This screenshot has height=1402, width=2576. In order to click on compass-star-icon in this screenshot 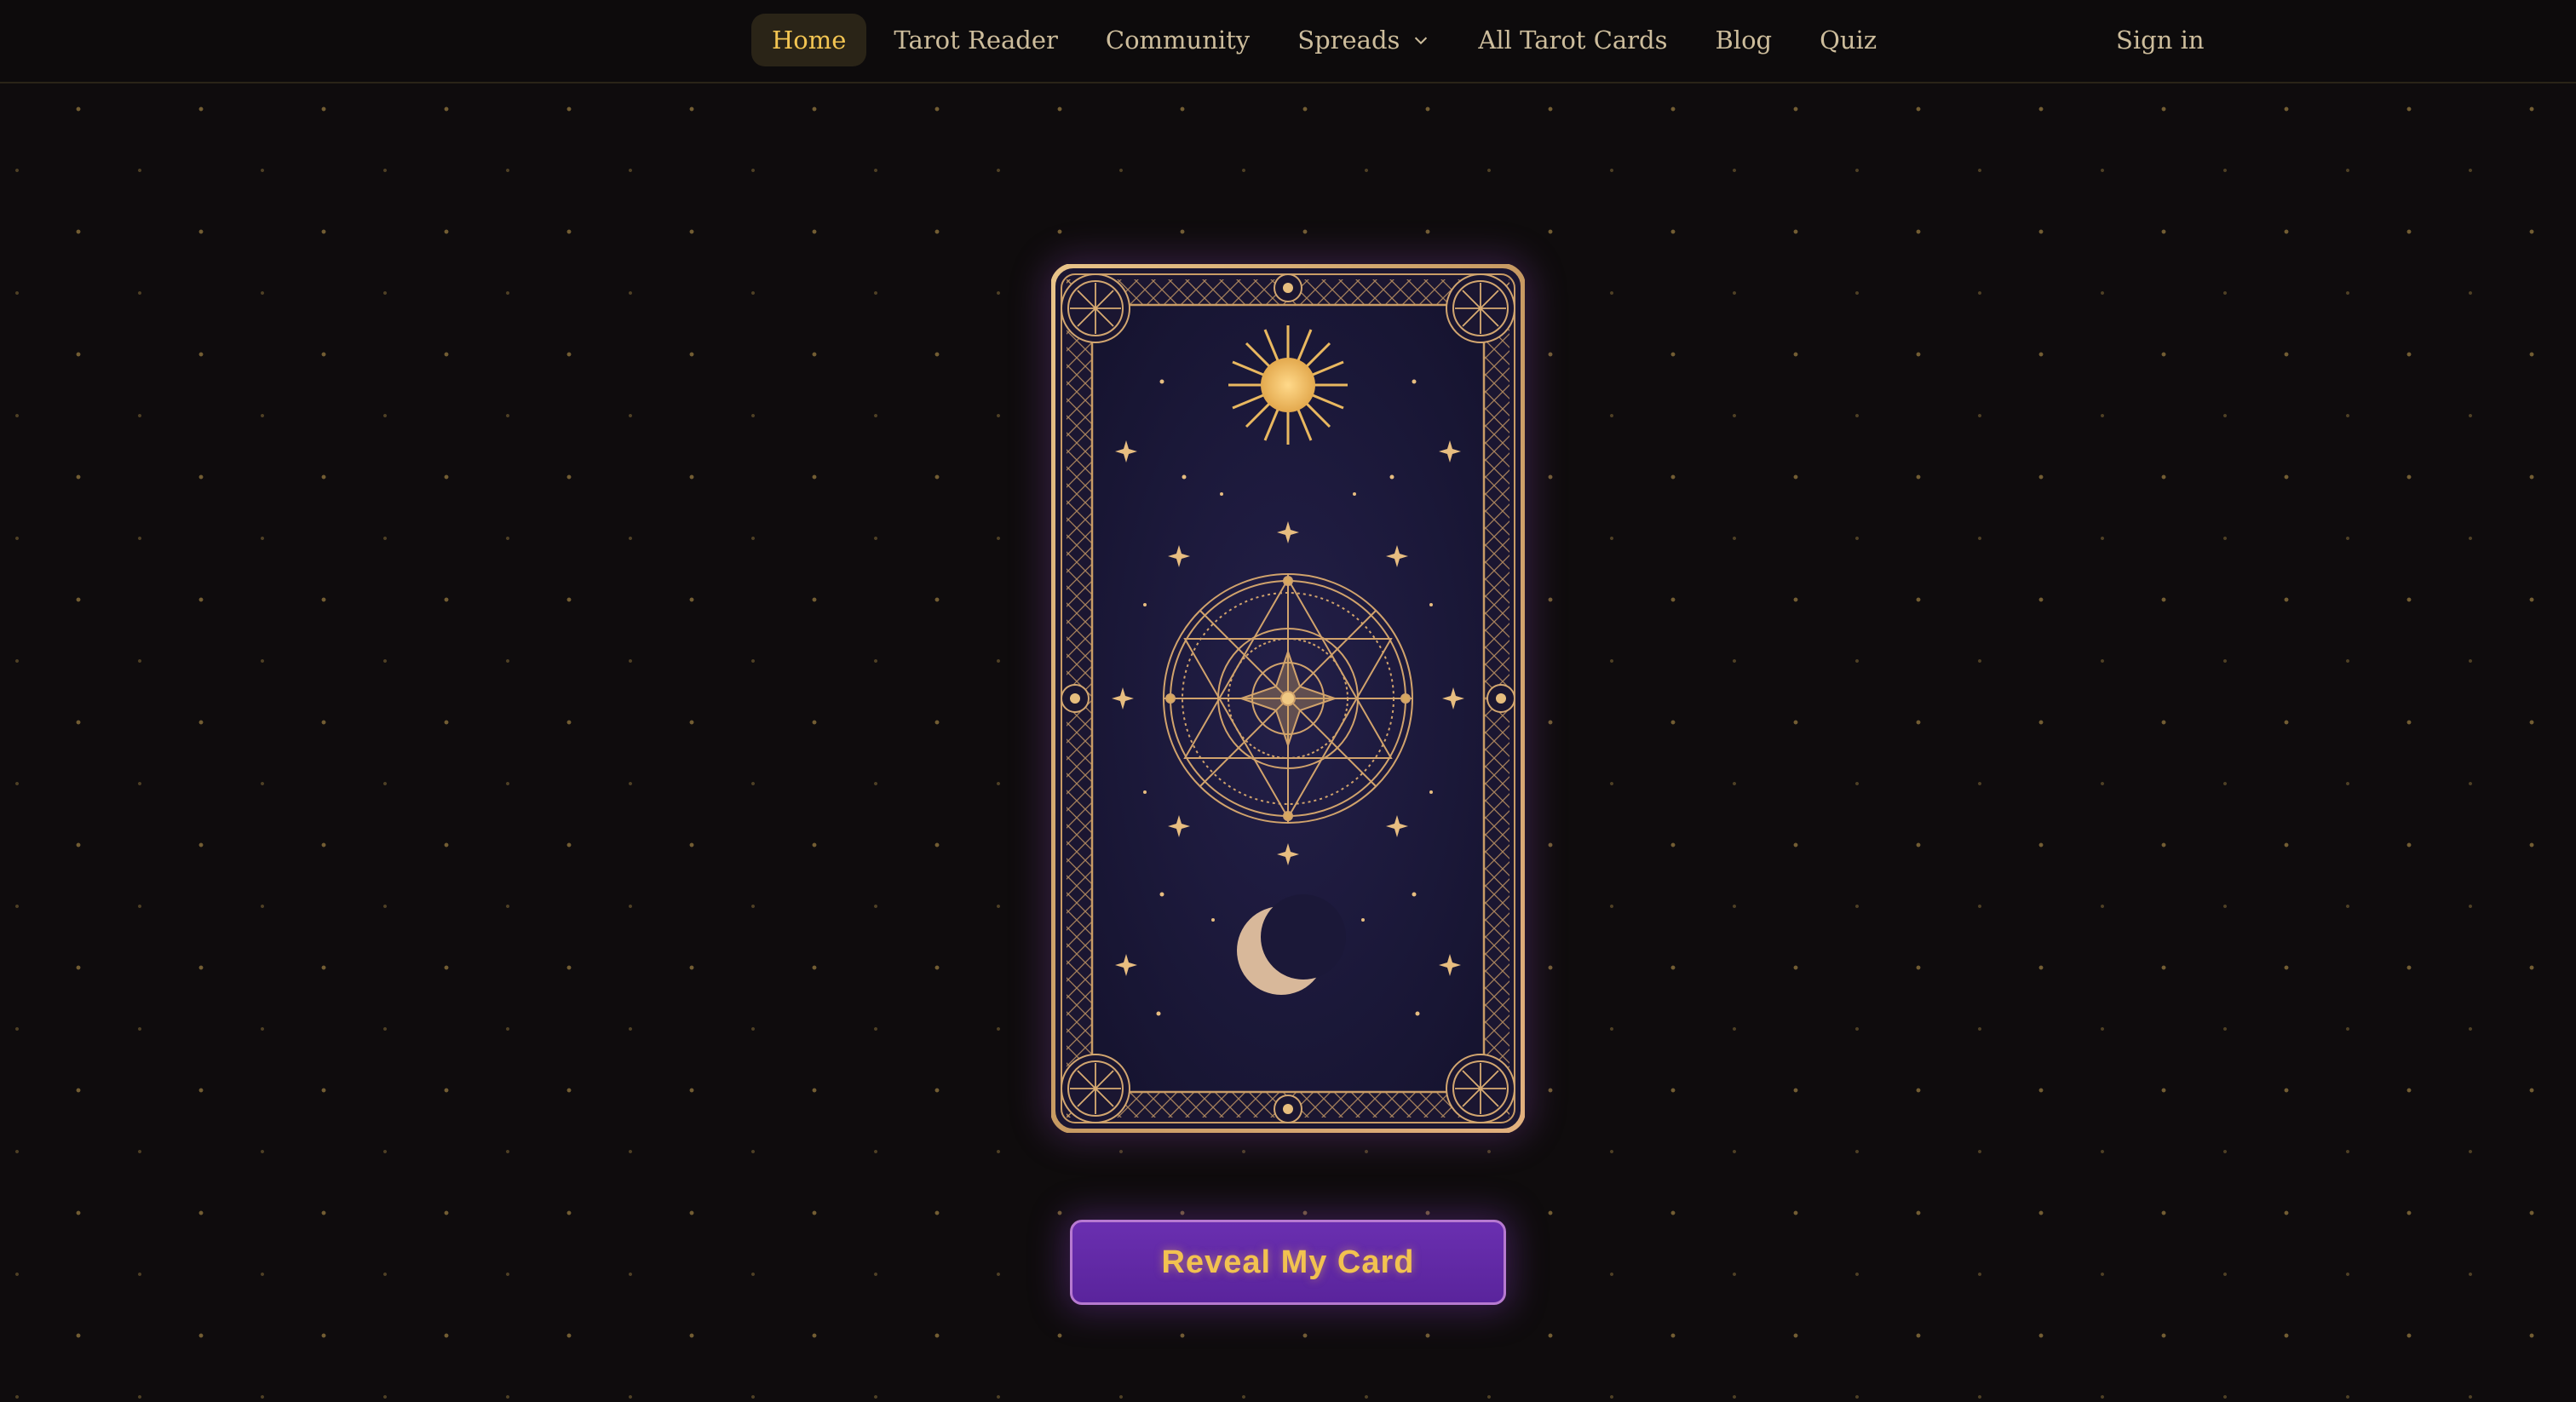, I will do `click(1288, 698)`.